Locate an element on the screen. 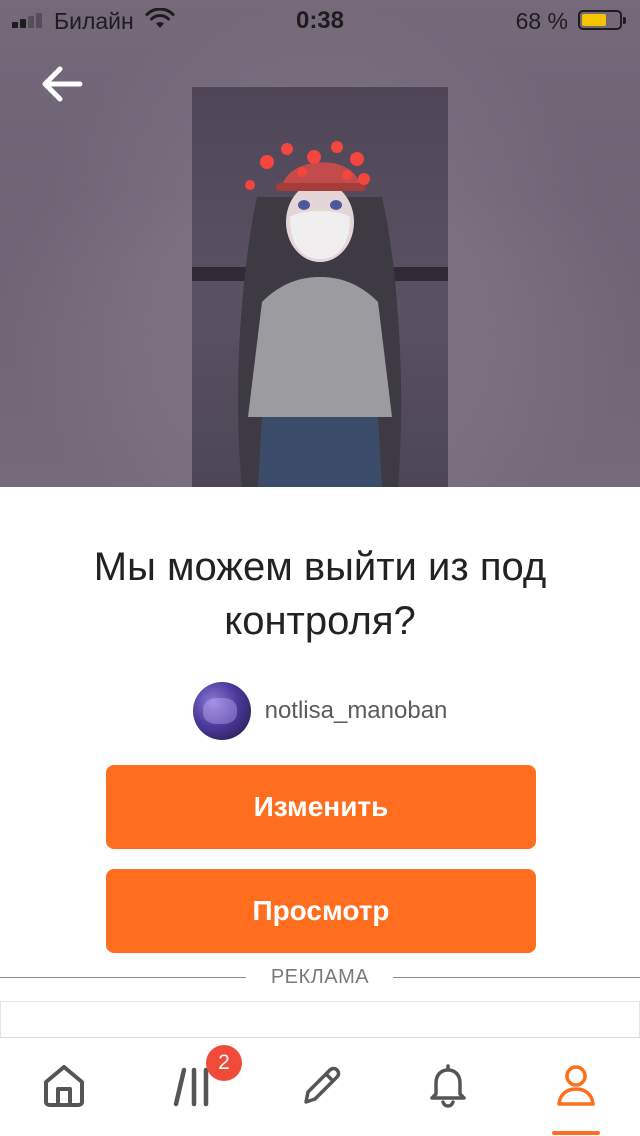  ad-container is located at coordinates (320, 1019).